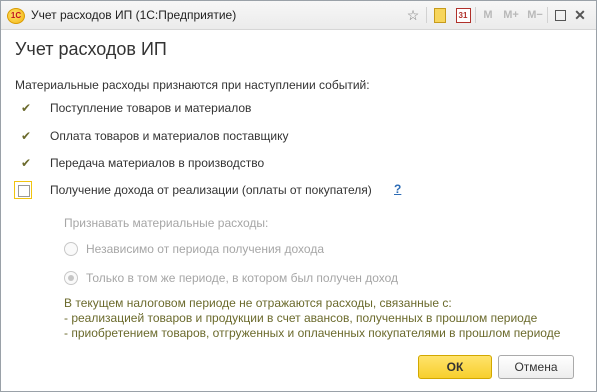 This screenshot has height=392, width=597. I want to click on event-label: Оплата товаров и материалов поставщику, so click(169, 136).